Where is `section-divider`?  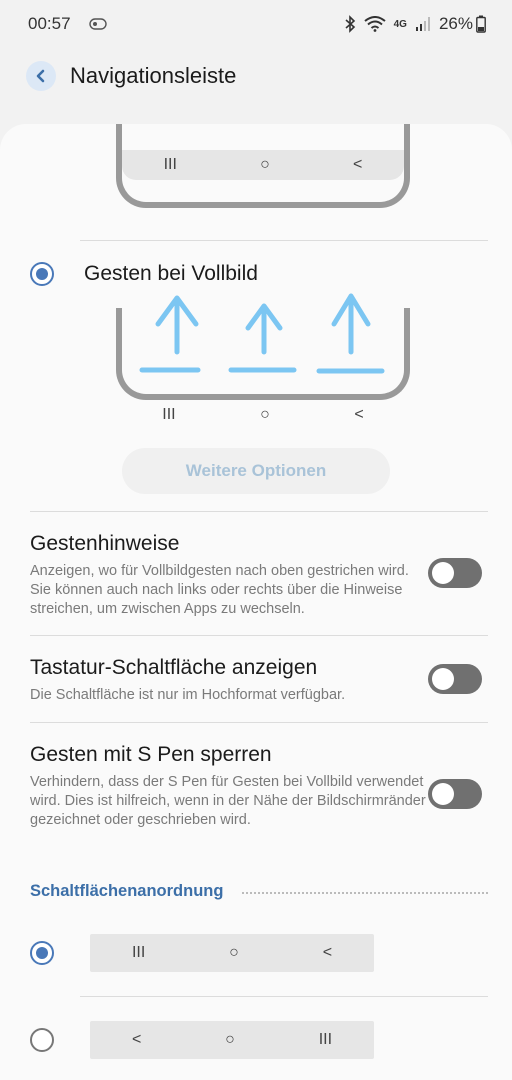
section-divider is located at coordinates (365, 893).